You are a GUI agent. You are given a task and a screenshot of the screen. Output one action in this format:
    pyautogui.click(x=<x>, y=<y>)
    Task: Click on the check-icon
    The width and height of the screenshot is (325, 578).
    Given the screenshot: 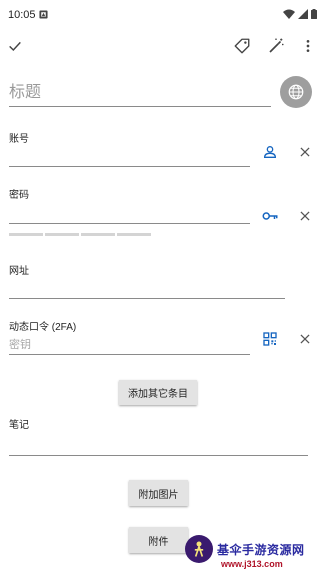 What is the action you would take?
    pyautogui.click(x=15, y=46)
    